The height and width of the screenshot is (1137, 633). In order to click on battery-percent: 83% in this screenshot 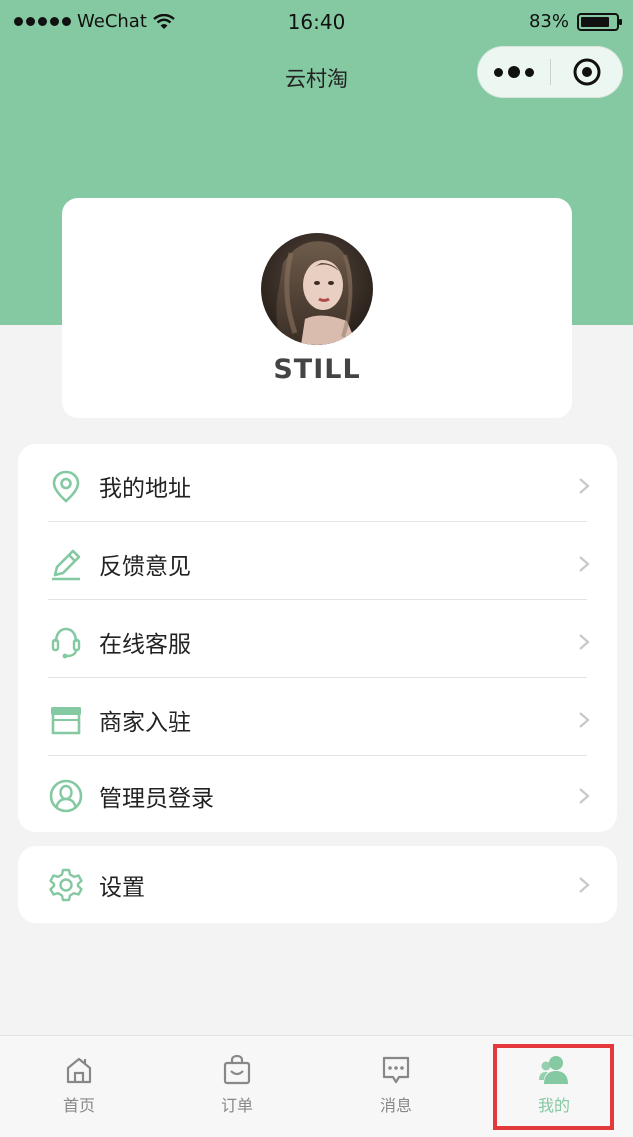, I will do `click(548, 21)`.